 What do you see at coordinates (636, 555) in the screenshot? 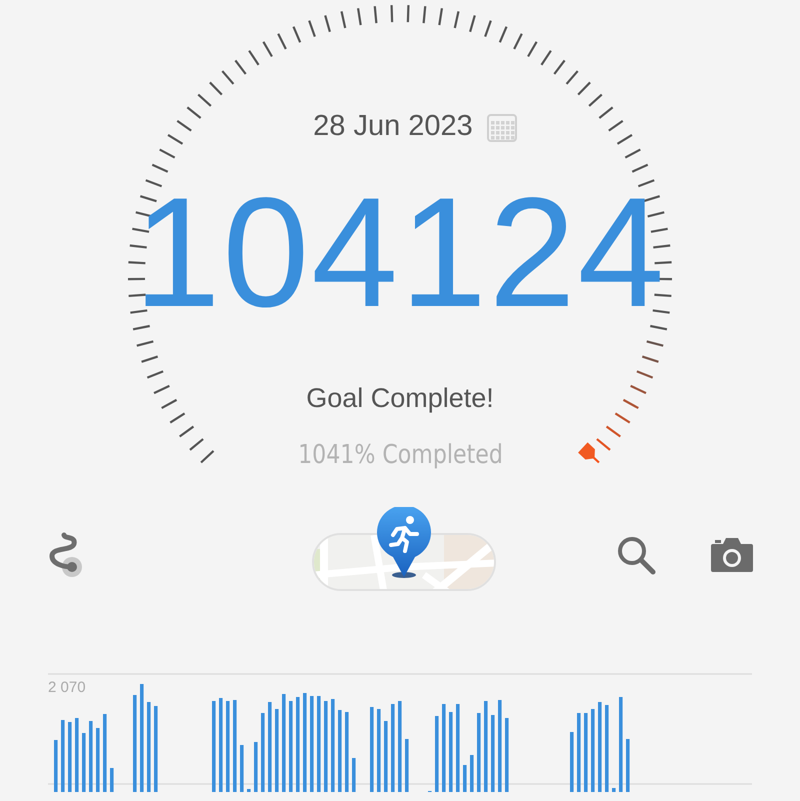
I see `search-icon` at bounding box center [636, 555].